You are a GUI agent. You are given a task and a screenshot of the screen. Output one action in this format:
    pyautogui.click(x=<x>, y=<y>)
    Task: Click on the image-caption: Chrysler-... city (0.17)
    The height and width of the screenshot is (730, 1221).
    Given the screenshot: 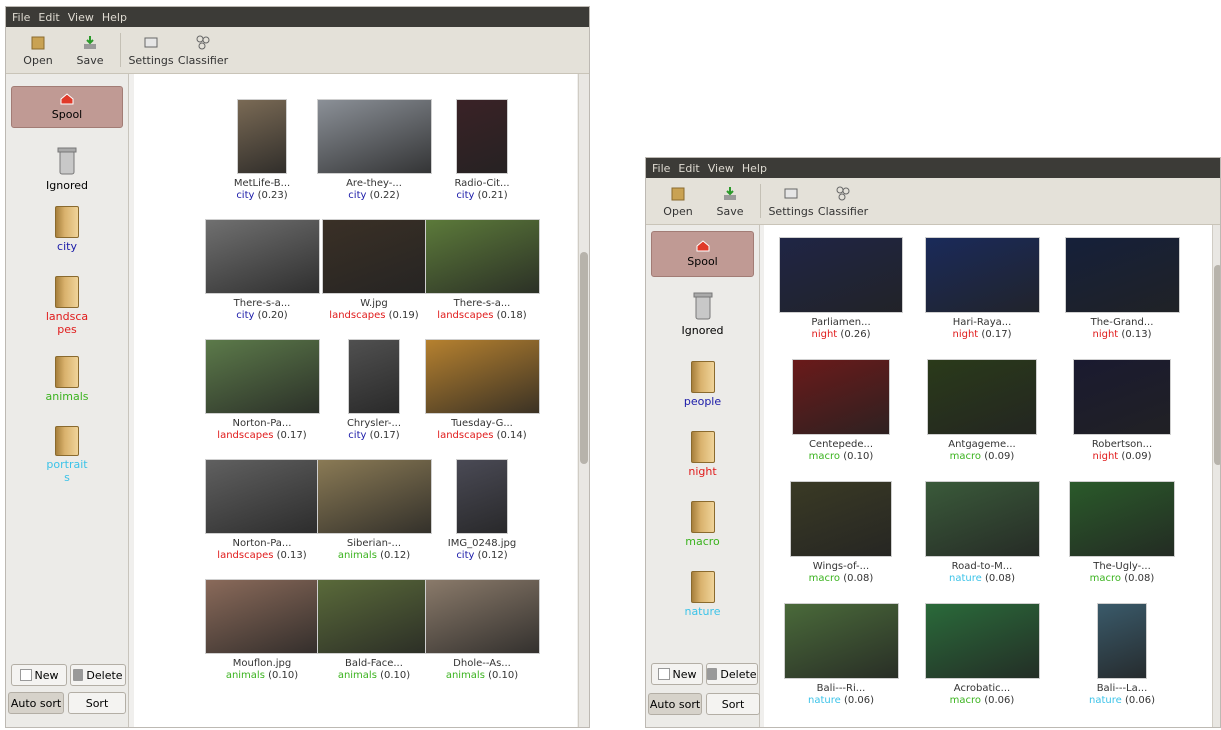 What is the action you would take?
    pyautogui.click(x=374, y=430)
    